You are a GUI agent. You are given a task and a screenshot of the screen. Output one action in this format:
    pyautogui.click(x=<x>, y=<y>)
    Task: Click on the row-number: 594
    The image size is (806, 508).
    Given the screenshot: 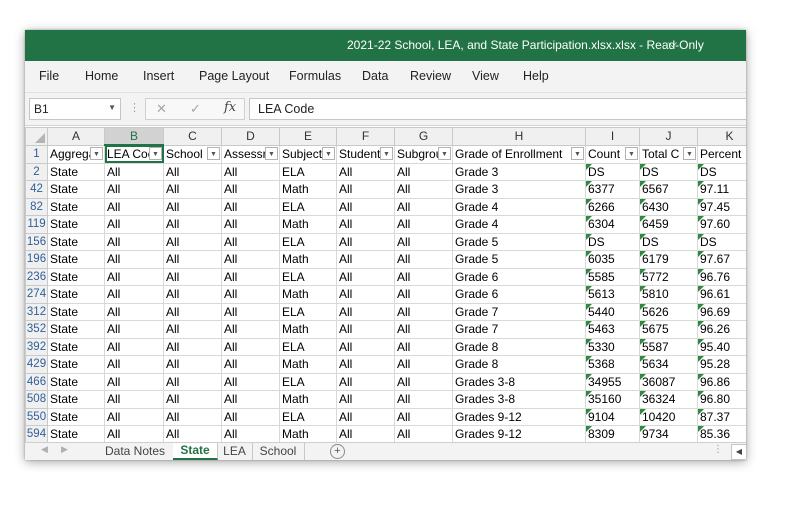 What is the action you would take?
    pyautogui.click(x=36, y=433)
    